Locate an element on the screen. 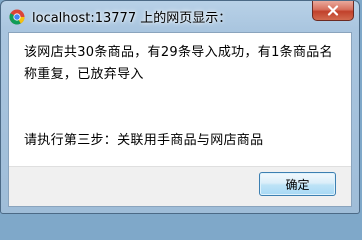 The width and height of the screenshot is (362, 240). dialog-title: localhost:13777 上的网页显示： is located at coordinates (132, 18).